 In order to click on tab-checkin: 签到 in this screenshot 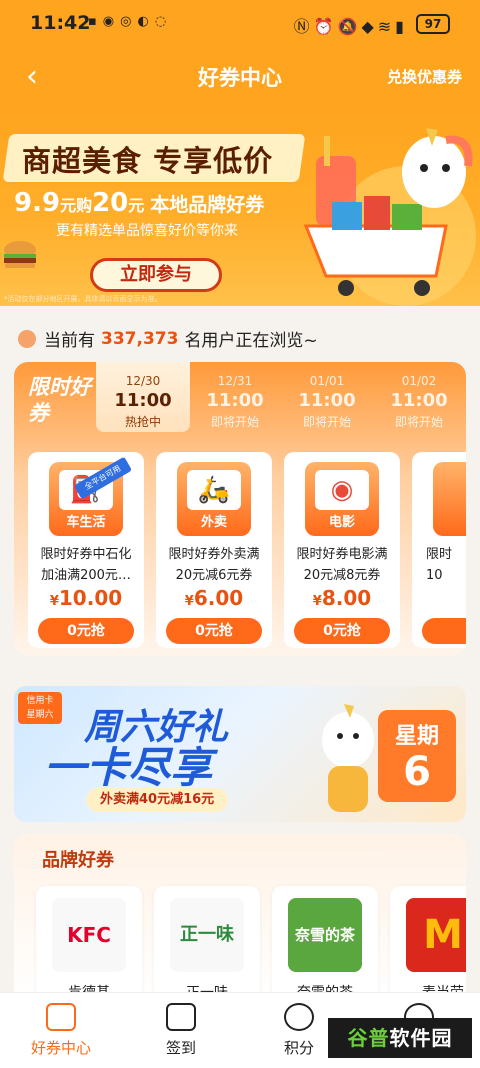, I will do `click(181, 1030)`.